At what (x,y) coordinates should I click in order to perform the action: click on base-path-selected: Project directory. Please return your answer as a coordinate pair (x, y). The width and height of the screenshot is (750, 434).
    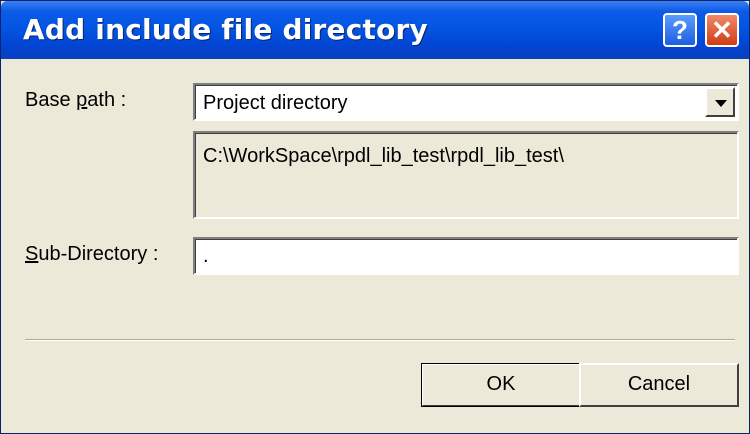
    Looking at the image, I should click on (275, 103).